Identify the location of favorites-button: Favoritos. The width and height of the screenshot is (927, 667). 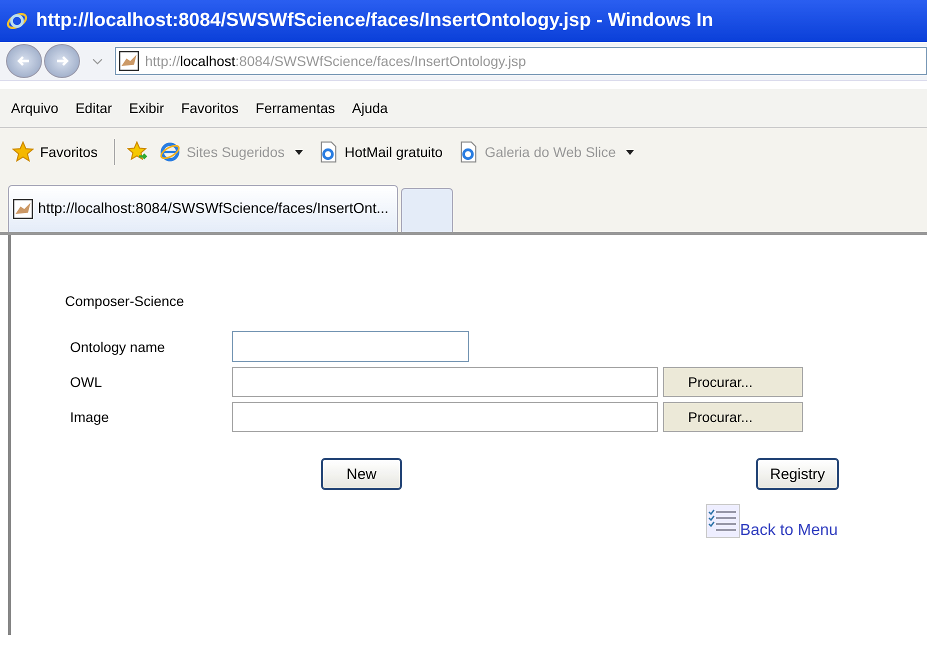
(55, 152).